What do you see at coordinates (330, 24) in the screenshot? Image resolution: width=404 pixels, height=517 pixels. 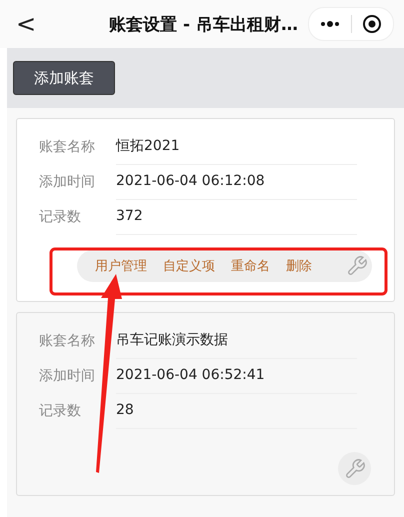 I see `more-icon` at bounding box center [330, 24].